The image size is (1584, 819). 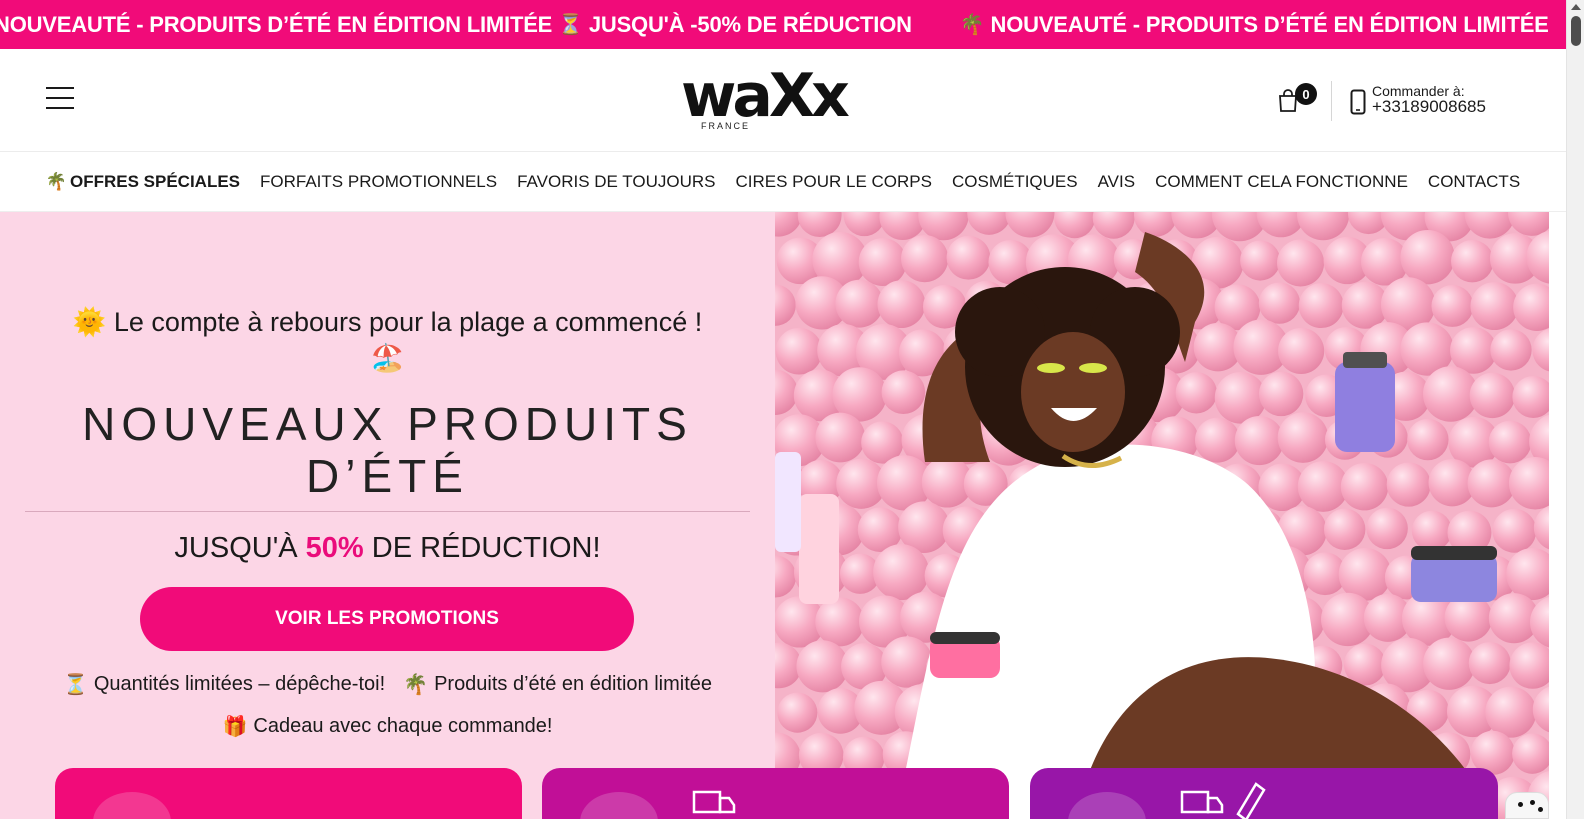 What do you see at coordinates (387, 619) in the screenshot?
I see `view-promotions-button: VOIR LES PROMOTIONS` at bounding box center [387, 619].